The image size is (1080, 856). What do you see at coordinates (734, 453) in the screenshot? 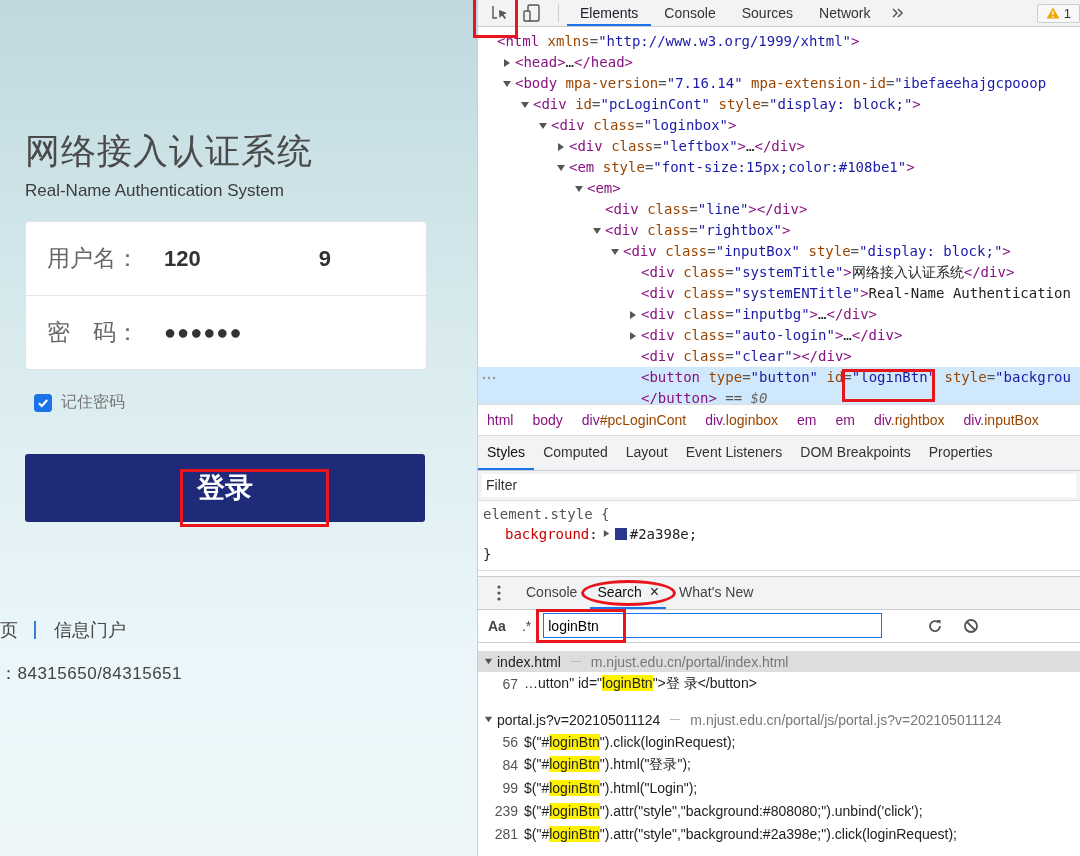
I see `styles-pane-tab: Event Listeners` at bounding box center [734, 453].